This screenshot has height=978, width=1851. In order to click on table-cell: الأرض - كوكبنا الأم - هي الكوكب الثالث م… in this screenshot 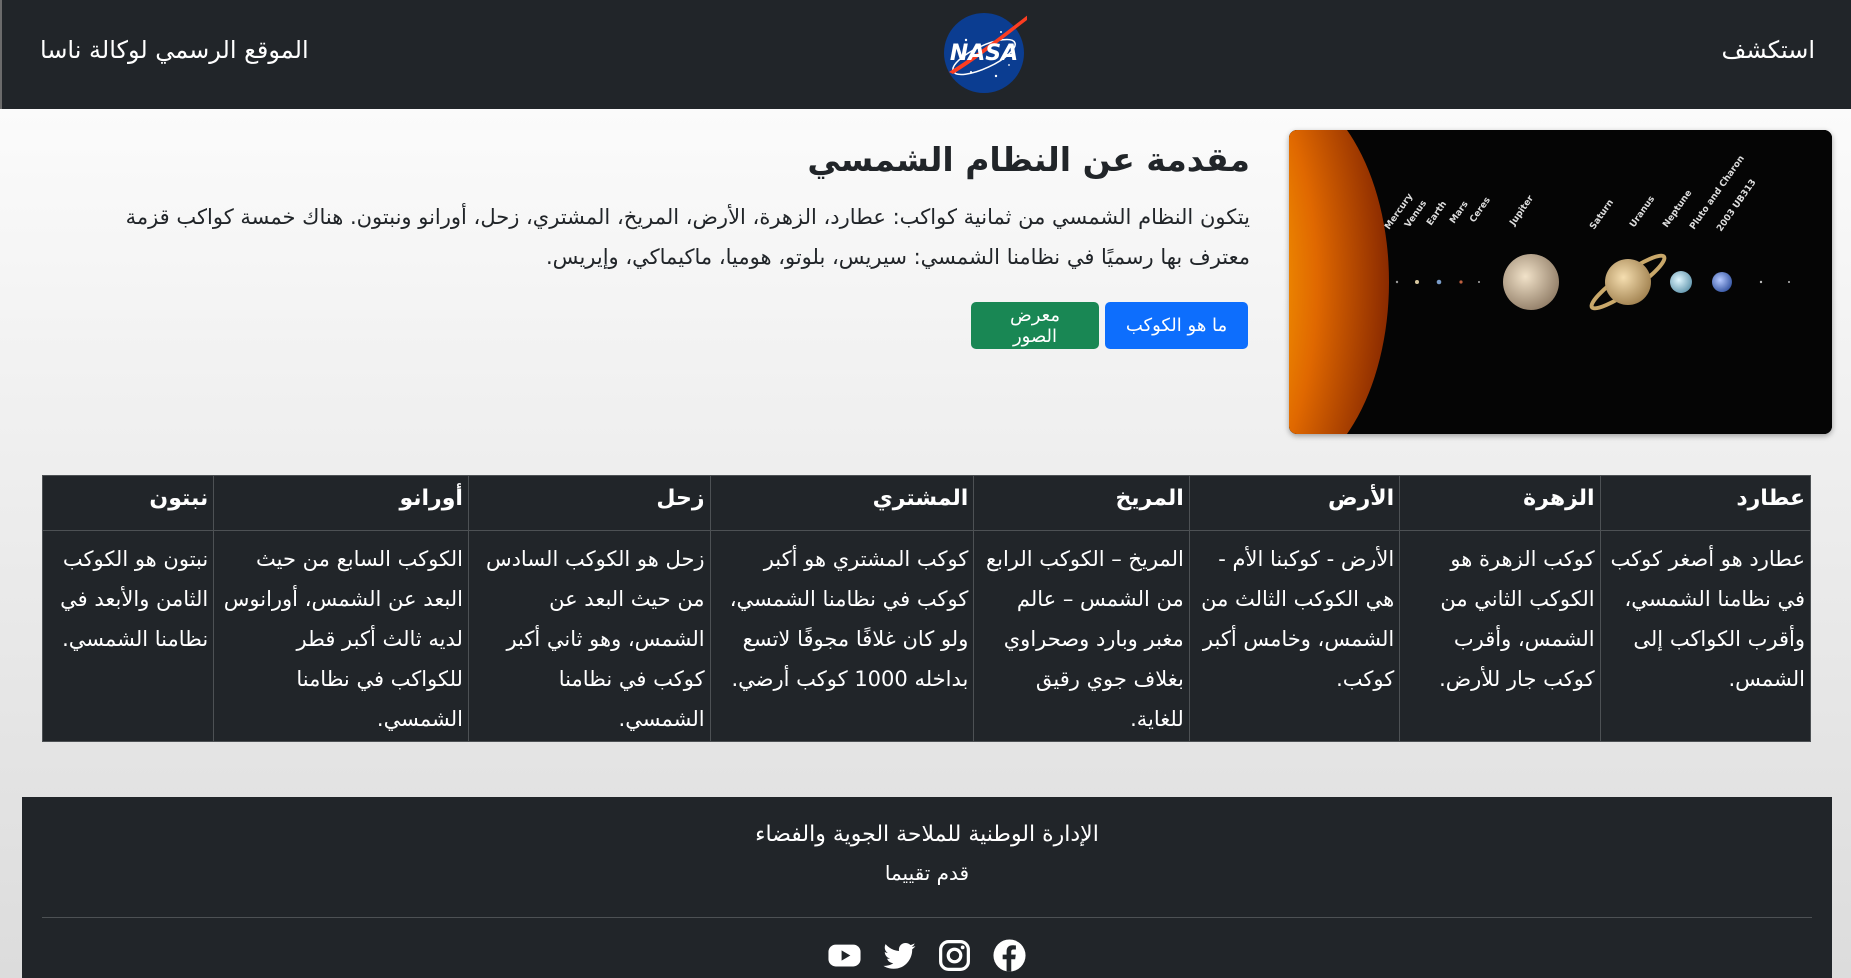, I will do `click(1294, 636)`.